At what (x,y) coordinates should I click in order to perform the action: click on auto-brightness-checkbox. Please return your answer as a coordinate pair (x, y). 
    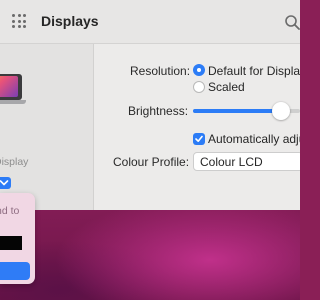
    Looking at the image, I should click on (199, 139).